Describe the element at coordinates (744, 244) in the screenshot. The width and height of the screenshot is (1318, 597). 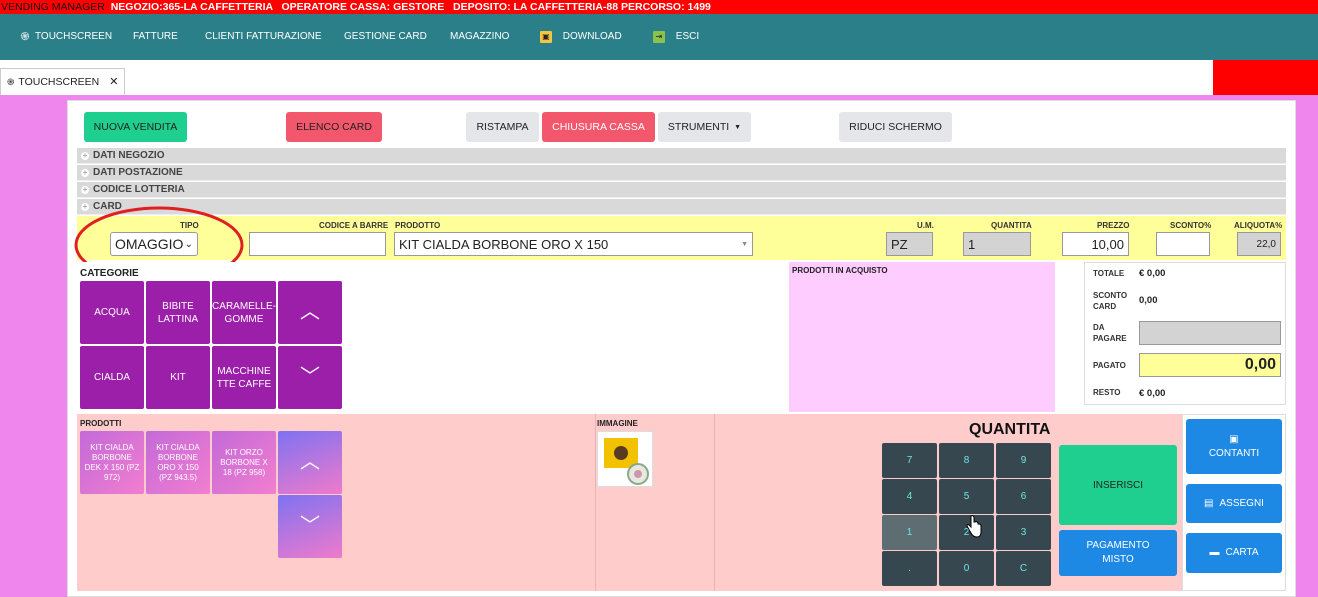
I see `caret-down-icon: ▼` at that location.